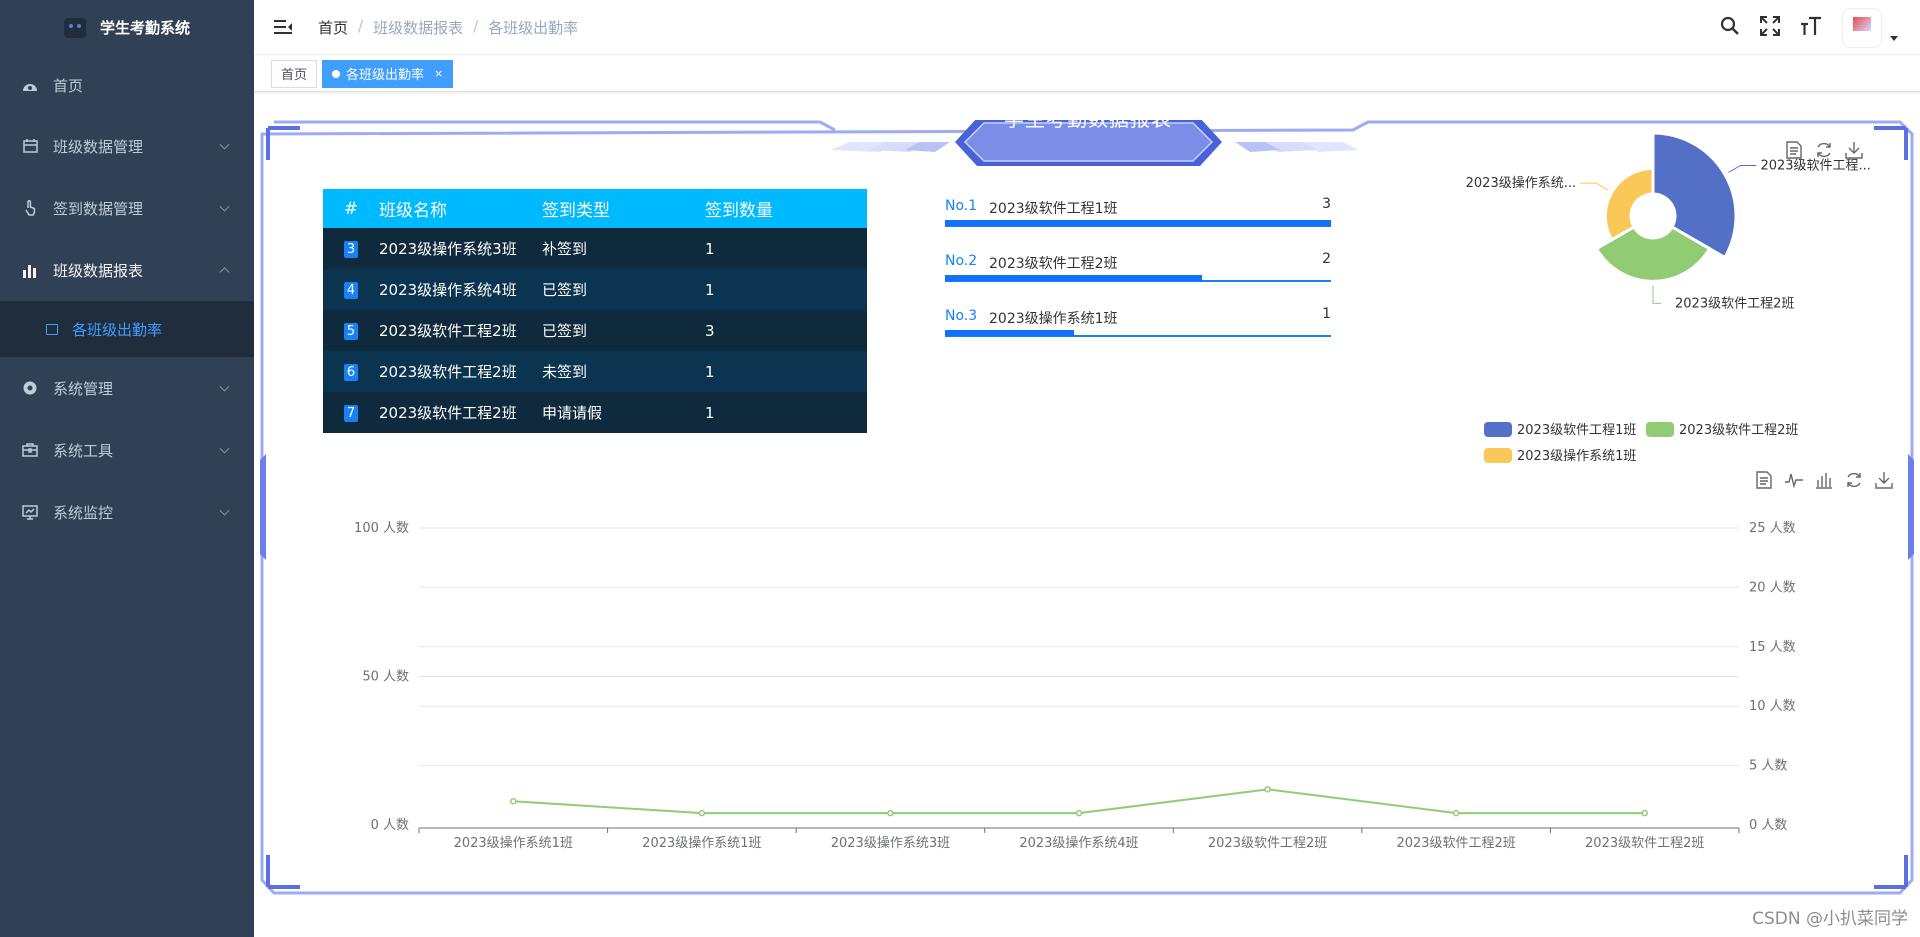  Describe the element at coordinates (127, 270) in the screenshot. I see `sidebar-item-3: 班级数据报表` at that location.